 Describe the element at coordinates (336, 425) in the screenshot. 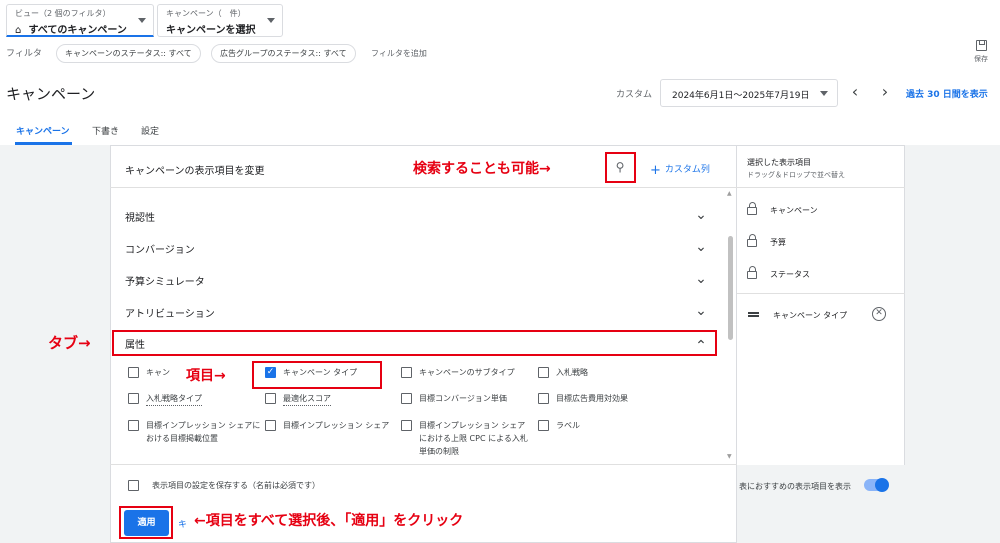

I see `option-label: 目標インプレッション シェア` at that location.